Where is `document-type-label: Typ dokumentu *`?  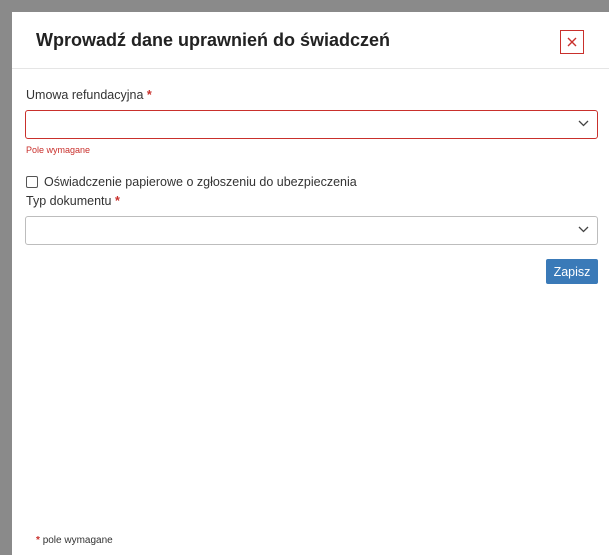
document-type-label: Typ dokumentu * is located at coordinates (73, 201).